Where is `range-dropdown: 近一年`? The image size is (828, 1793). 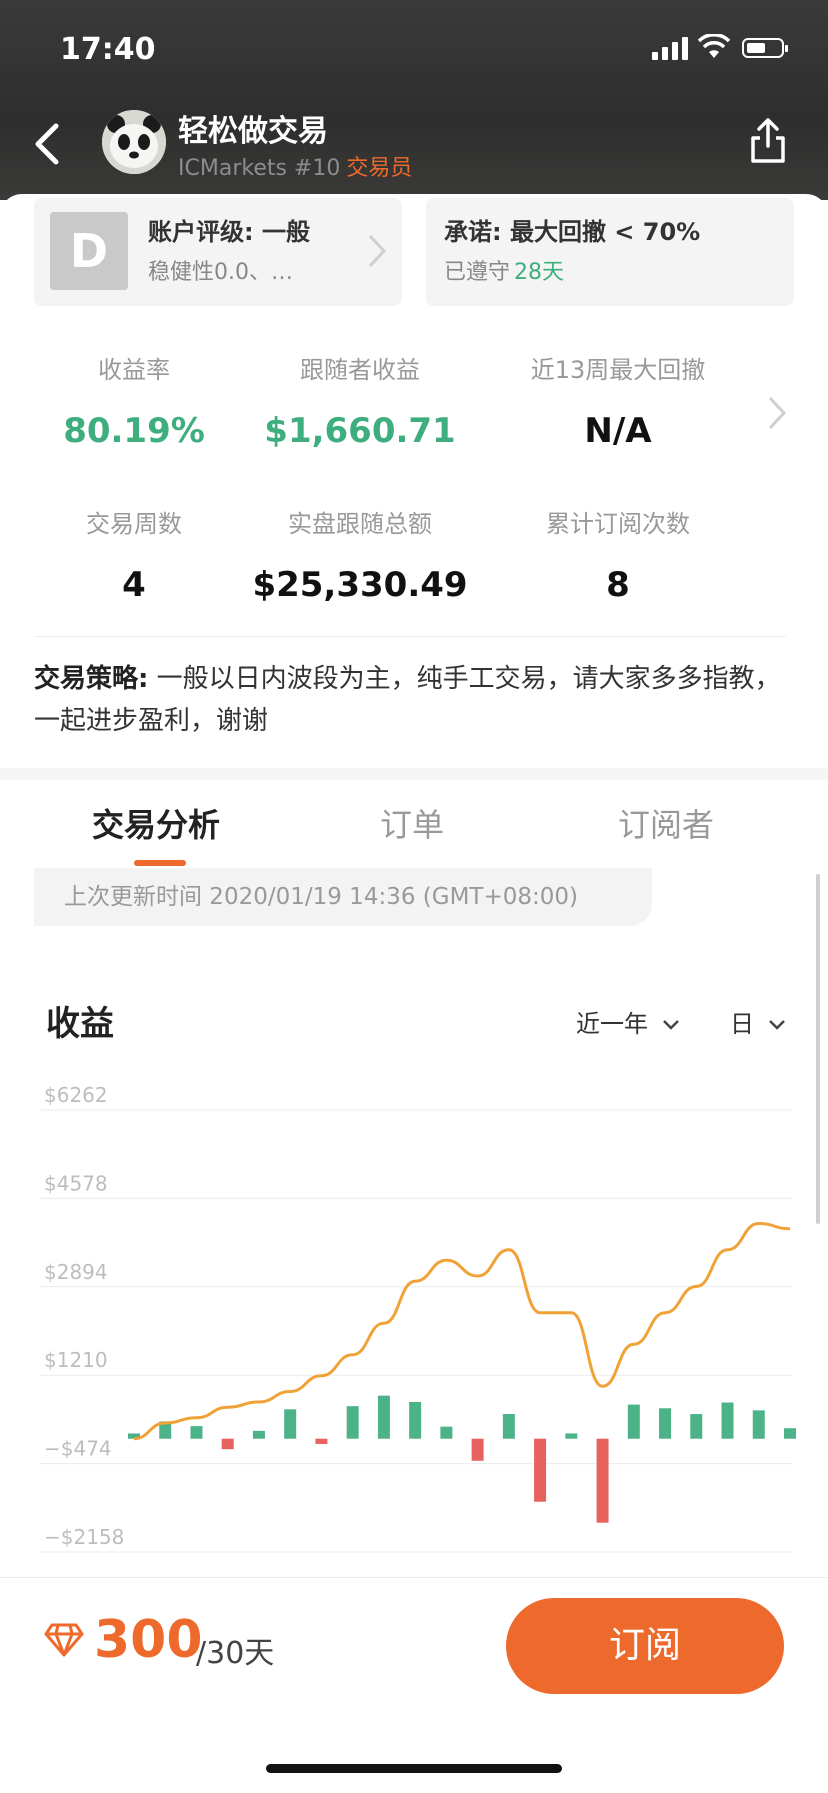
range-dropdown: 近一年 is located at coordinates (628, 1021).